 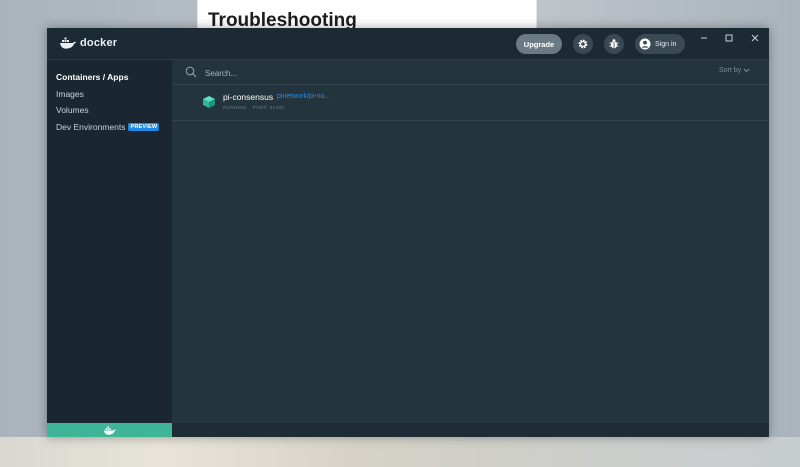 I want to click on minimize-icon, so click(x=704, y=38).